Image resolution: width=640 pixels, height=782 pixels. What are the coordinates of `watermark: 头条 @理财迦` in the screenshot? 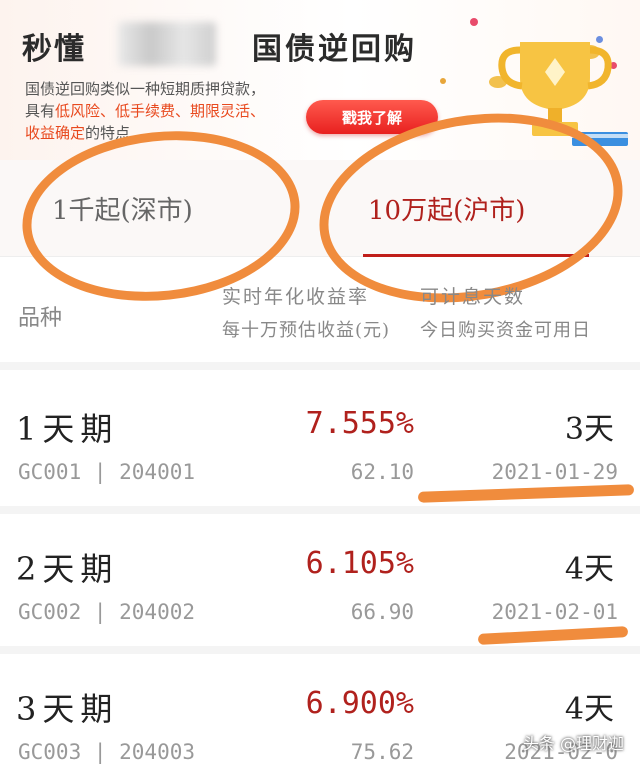 It's located at (573, 743).